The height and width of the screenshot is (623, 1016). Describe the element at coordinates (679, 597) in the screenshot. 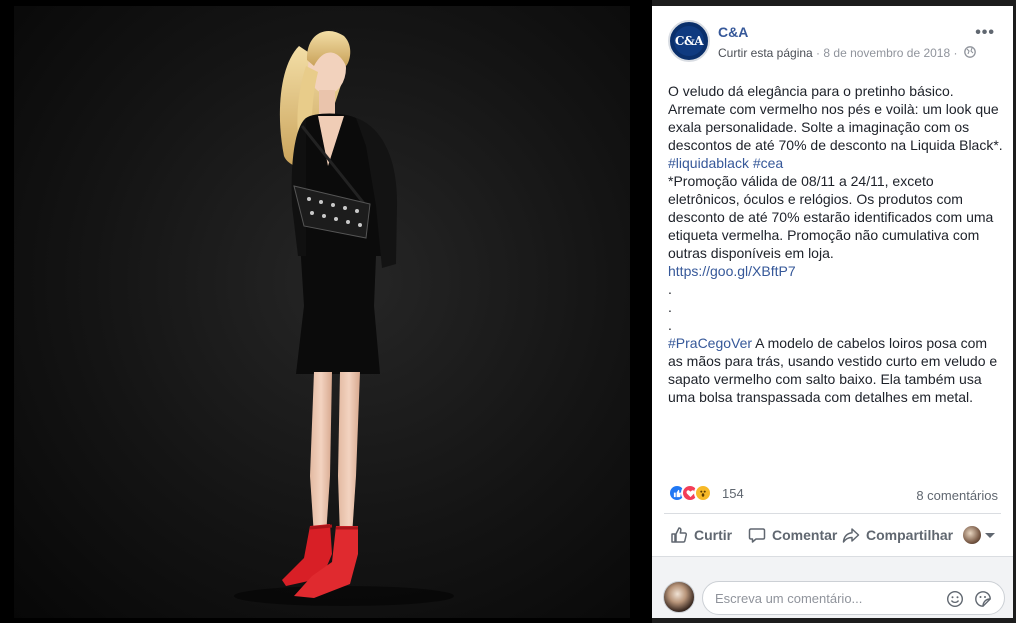

I see `user-avatar` at that location.